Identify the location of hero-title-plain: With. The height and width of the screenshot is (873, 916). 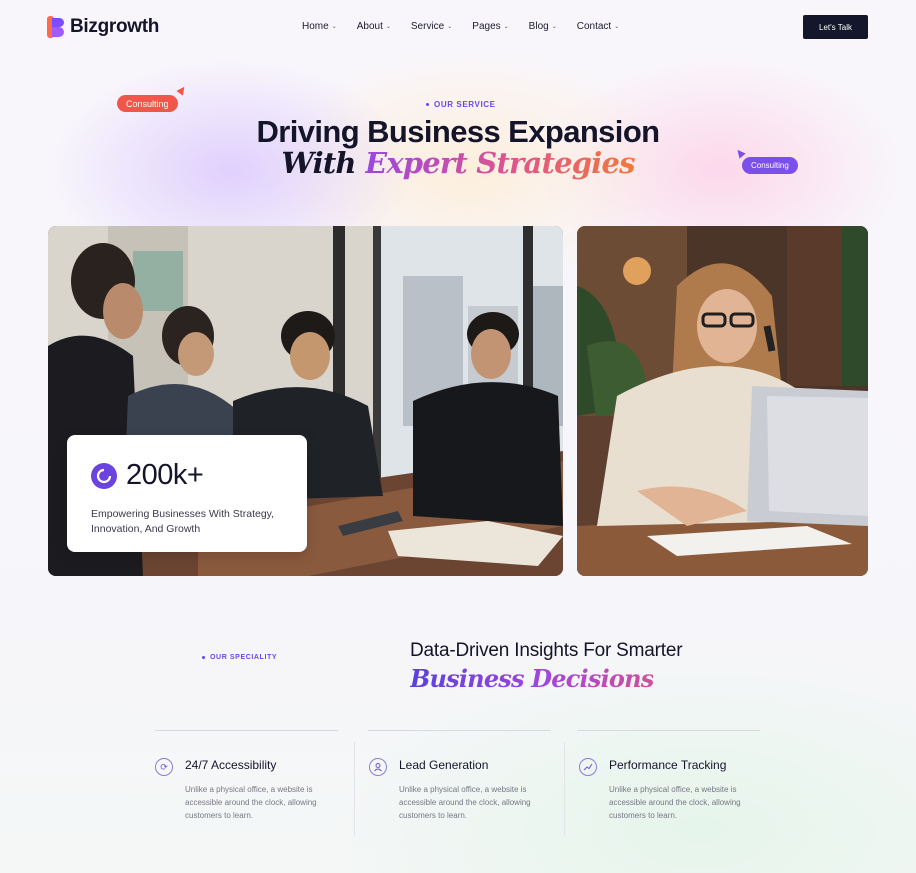
(318, 163).